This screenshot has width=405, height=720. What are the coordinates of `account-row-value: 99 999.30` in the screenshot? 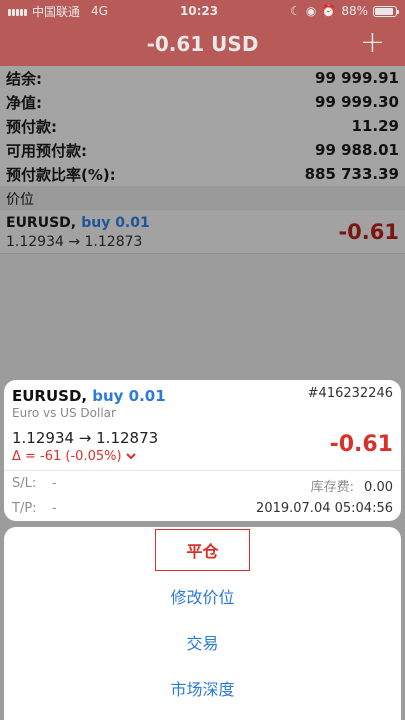 It's located at (357, 102).